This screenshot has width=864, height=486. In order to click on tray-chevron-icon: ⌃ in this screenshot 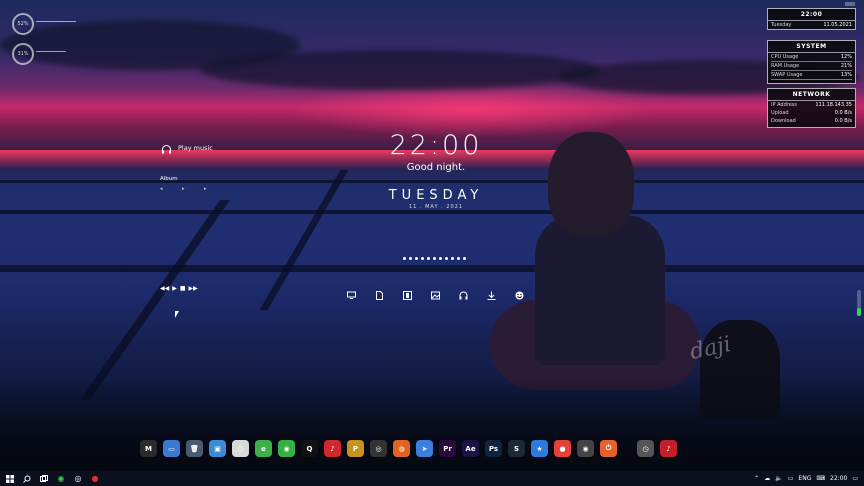, I will do `click(756, 478)`.